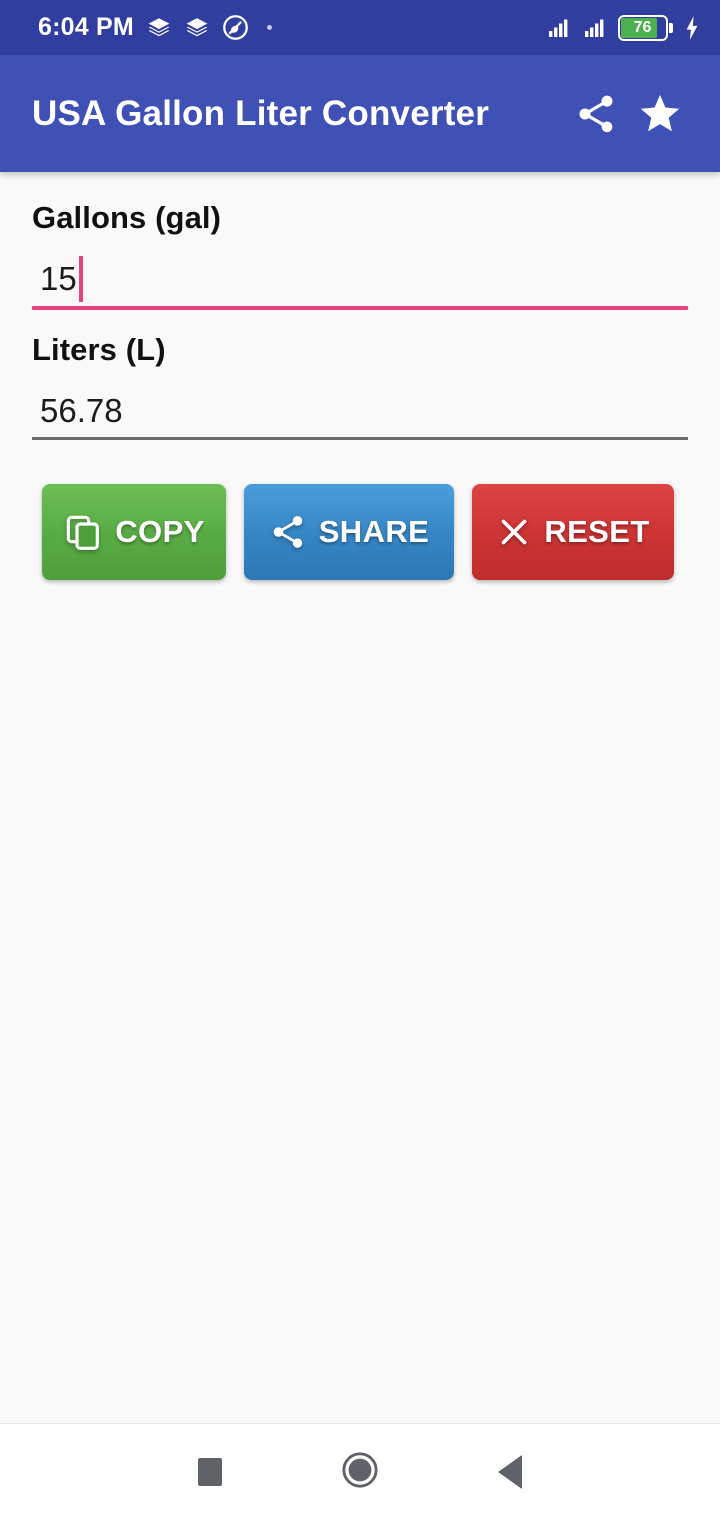 This screenshot has width=720, height=1520. Describe the element at coordinates (514, 532) in the screenshot. I see `close-x-icon` at that location.